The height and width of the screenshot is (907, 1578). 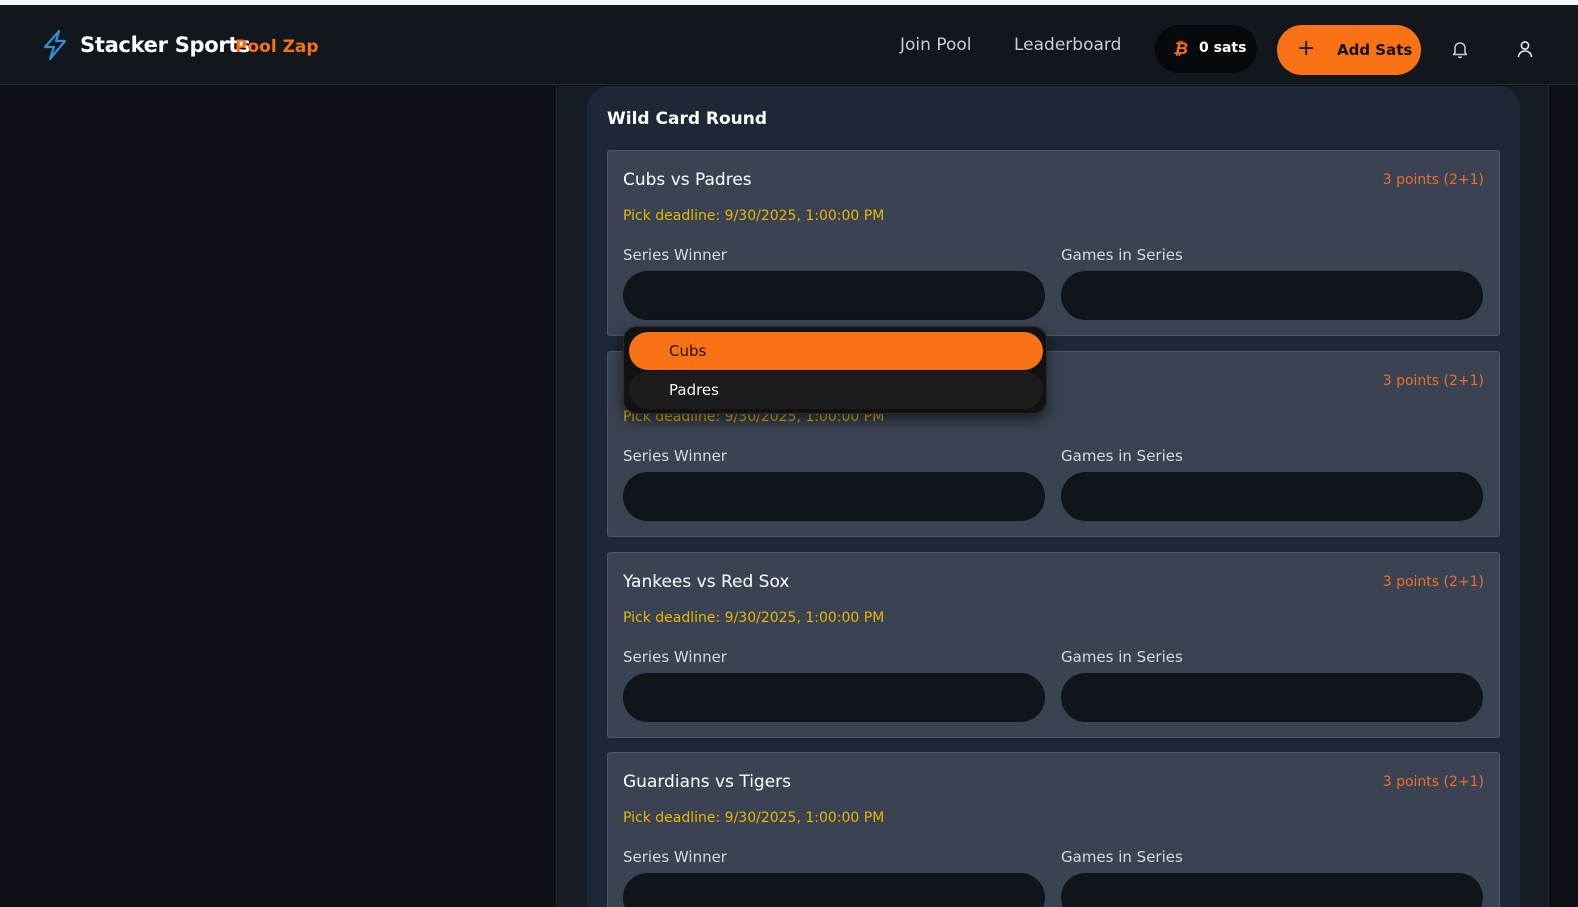 What do you see at coordinates (1375, 50) in the screenshot?
I see `add-sats-label: Add Sats` at bounding box center [1375, 50].